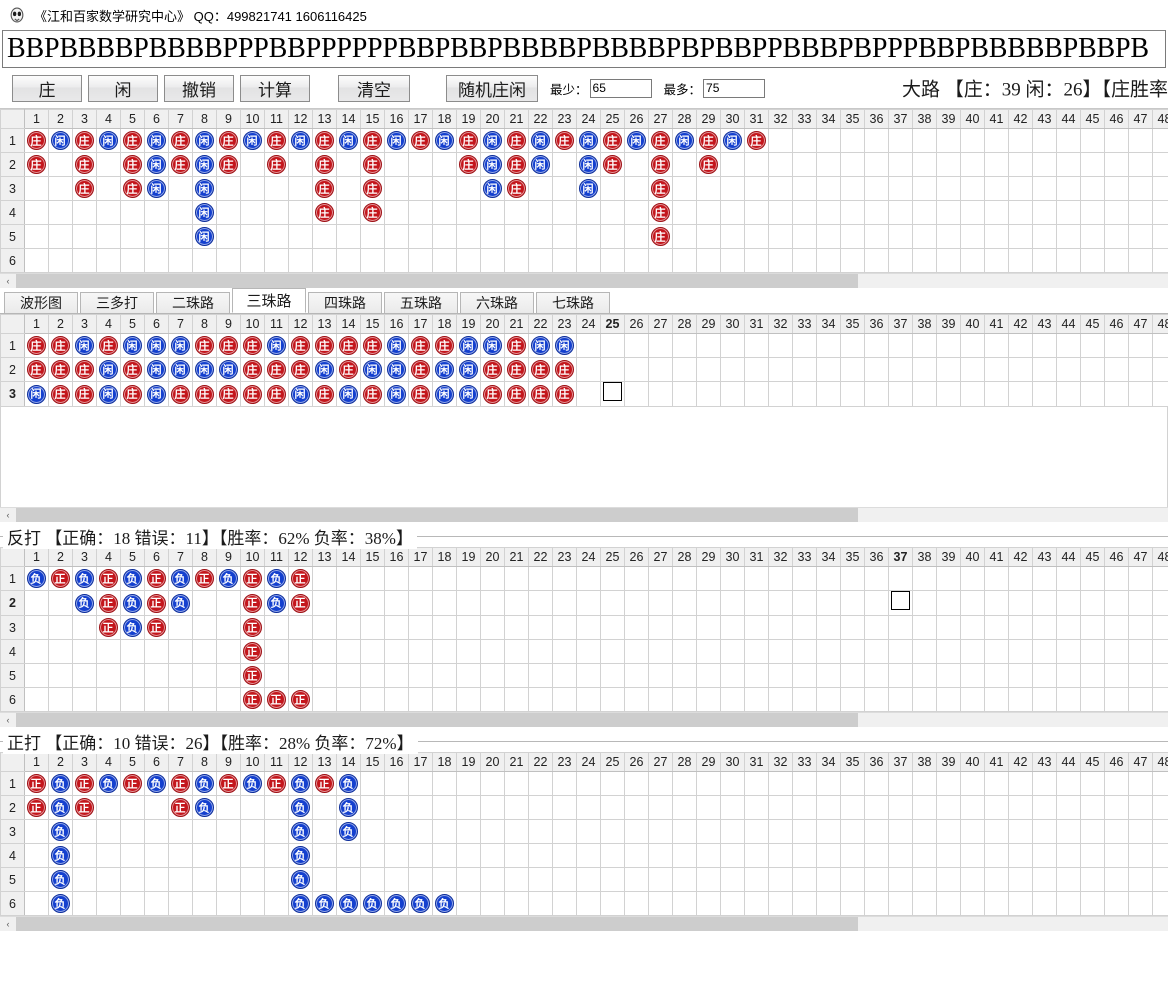  I want to click on column-header-34: 34, so click(828, 324).